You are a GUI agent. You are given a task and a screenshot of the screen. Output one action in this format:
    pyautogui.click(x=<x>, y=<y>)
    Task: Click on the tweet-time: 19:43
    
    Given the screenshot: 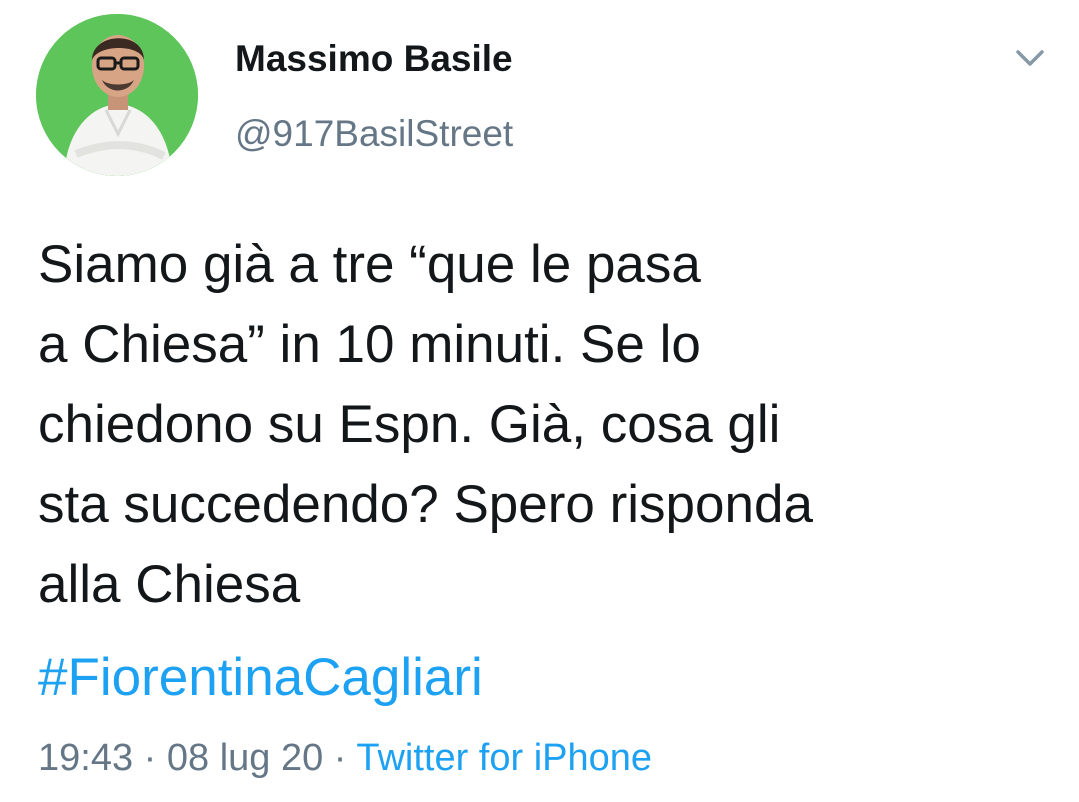 What is the action you would take?
    pyautogui.click(x=85, y=758)
    